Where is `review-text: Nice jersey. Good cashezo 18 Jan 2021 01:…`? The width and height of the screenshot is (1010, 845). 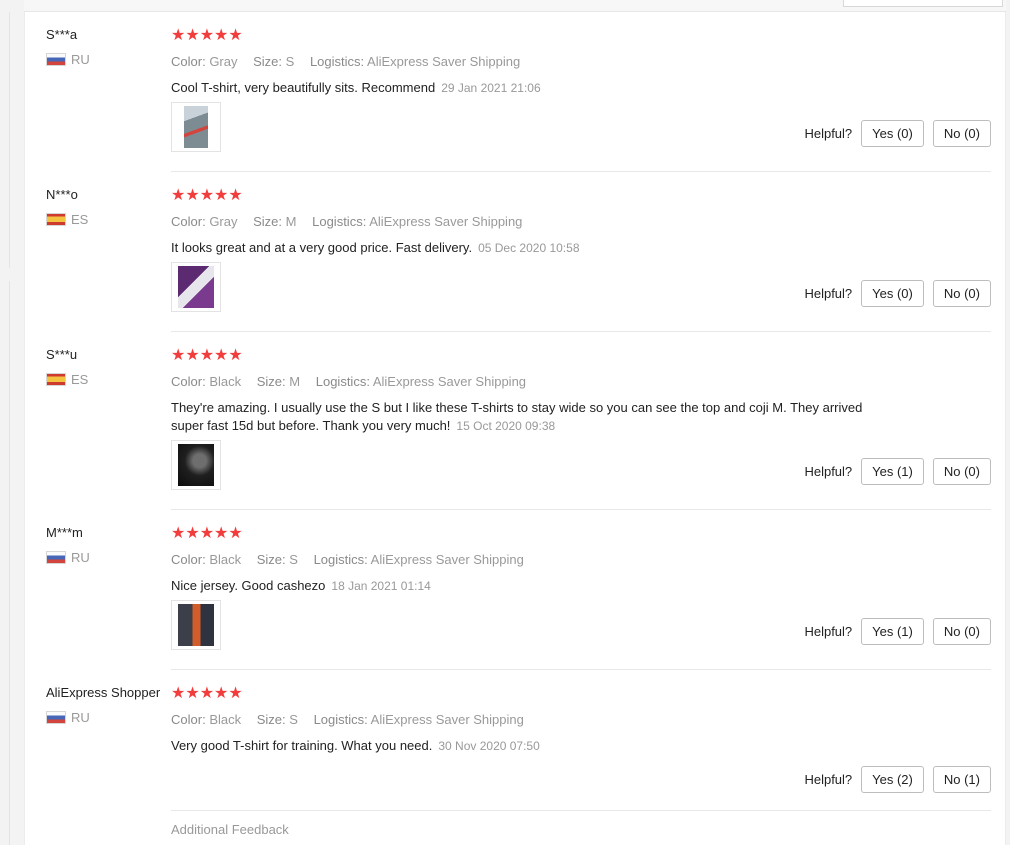 review-text: Nice jersey. Good cashezo 18 Jan 2021 01:… is located at coordinates (531, 586).